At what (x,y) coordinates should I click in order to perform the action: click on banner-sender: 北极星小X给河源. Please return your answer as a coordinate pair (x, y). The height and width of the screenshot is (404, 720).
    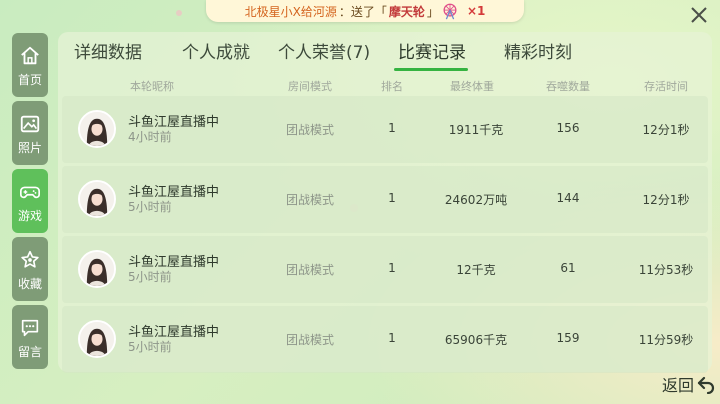
    Looking at the image, I should click on (290, 11).